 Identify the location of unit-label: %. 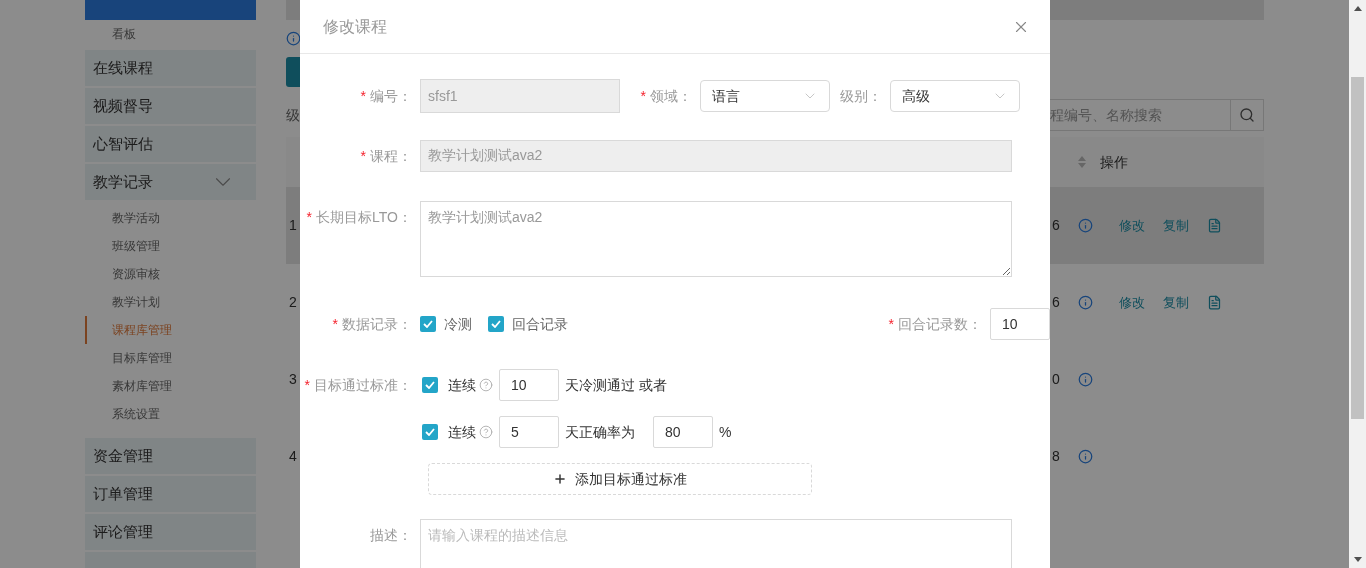
(725, 432).